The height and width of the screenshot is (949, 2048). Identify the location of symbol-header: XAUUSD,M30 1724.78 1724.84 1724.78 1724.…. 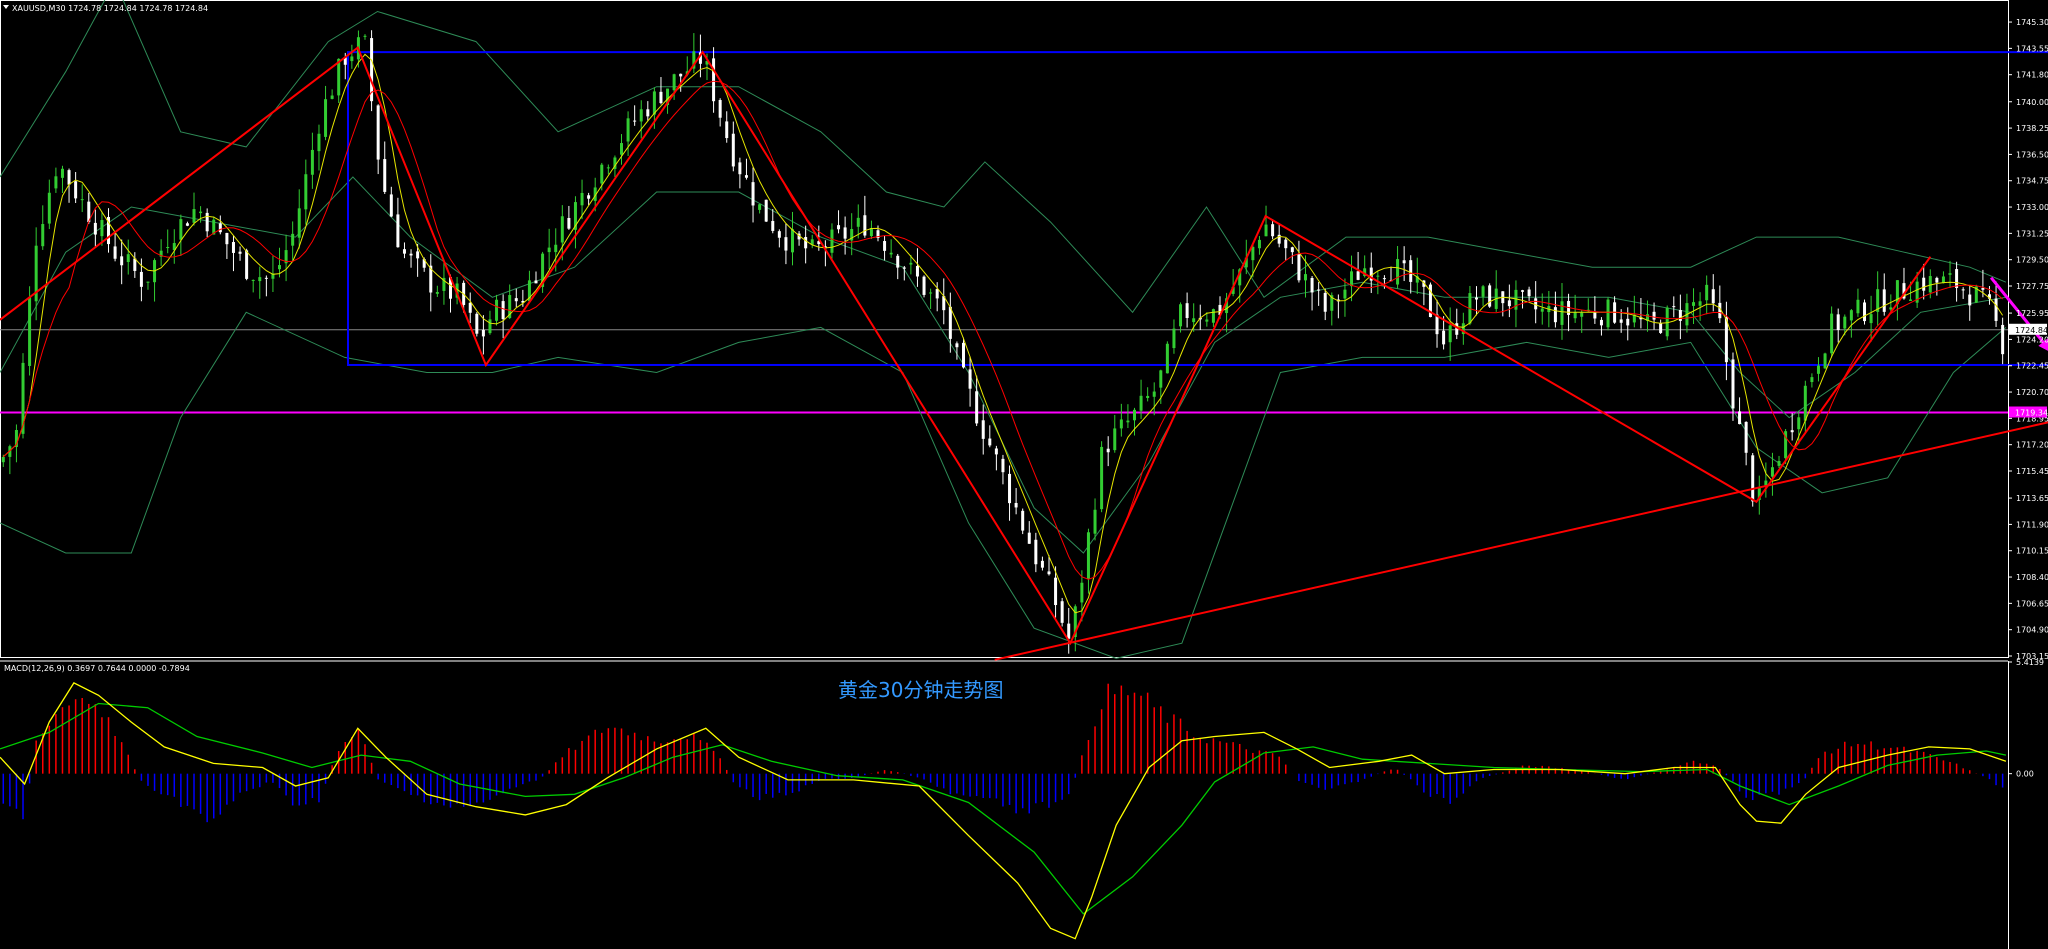
(110, 8).